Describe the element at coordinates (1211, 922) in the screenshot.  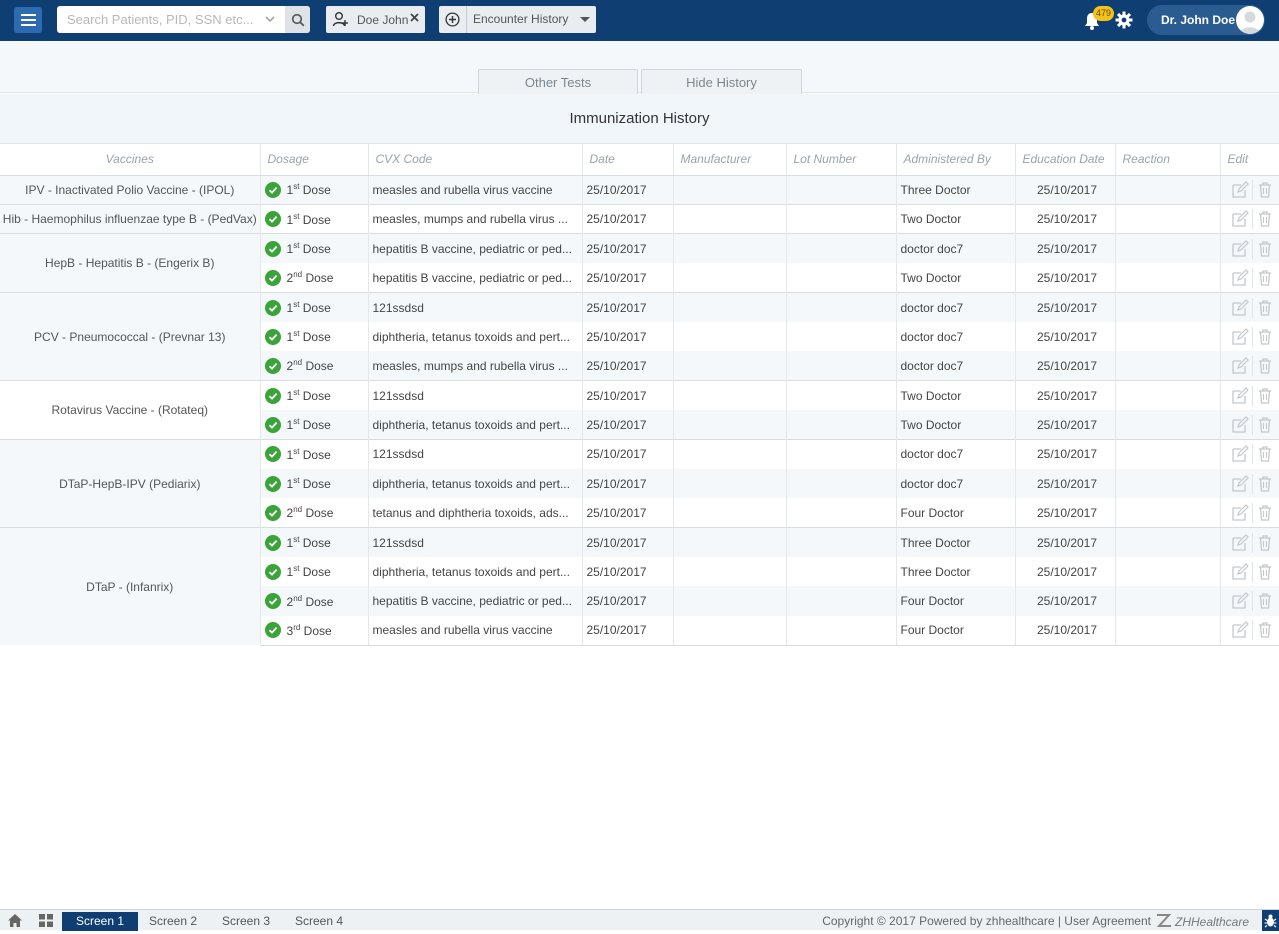
I see `brand-name: ZHHealthcare` at that location.